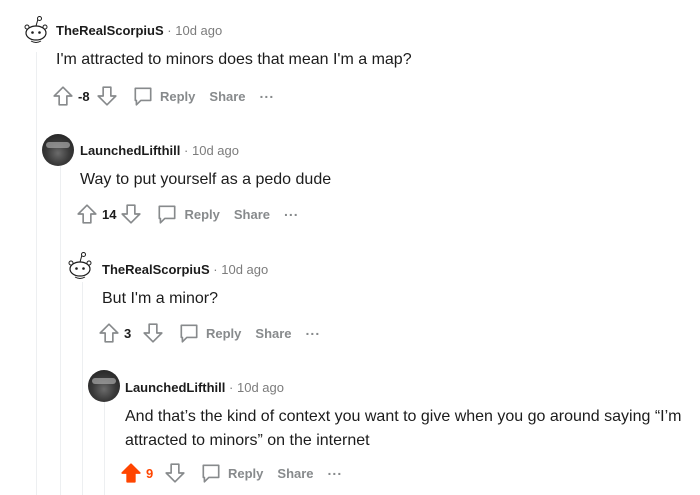  What do you see at coordinates (128, 333) in the screenshot?
I see `vote-score: 3` at bounding box center [128, 333].